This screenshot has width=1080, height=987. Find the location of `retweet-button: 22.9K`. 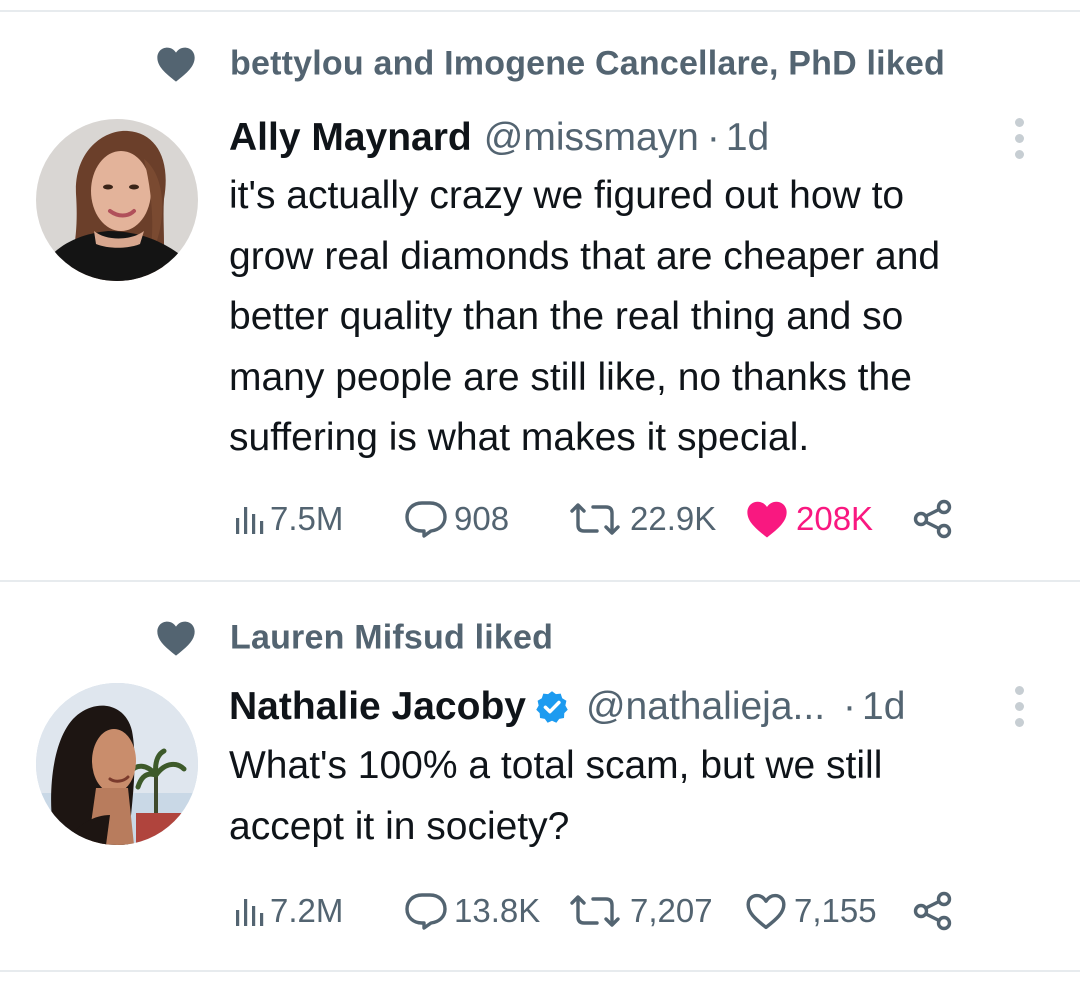

retweet-button: 22.9K is located at coordinates (641, 519).